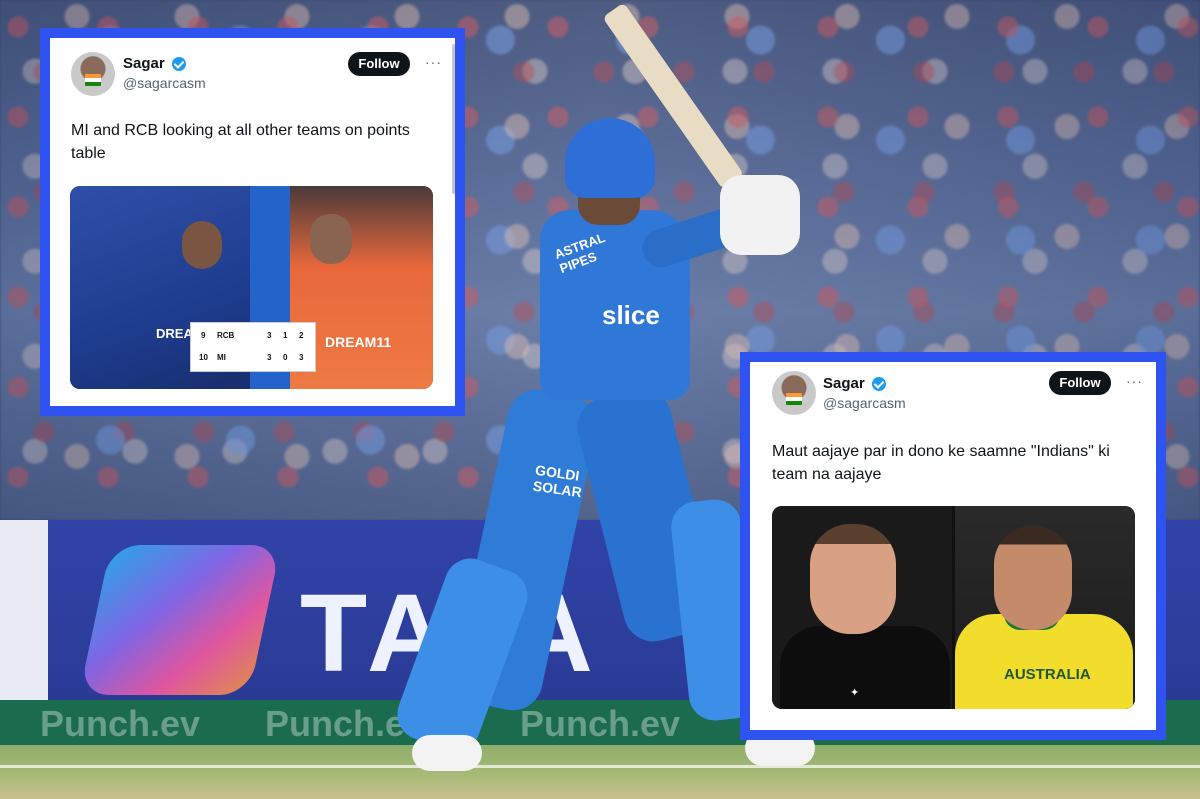 The height and width of the screenshot is (799, 1200). Describe the element at coordinates (760, 215) in the screenshot. I see `batting-gloves` at that location.